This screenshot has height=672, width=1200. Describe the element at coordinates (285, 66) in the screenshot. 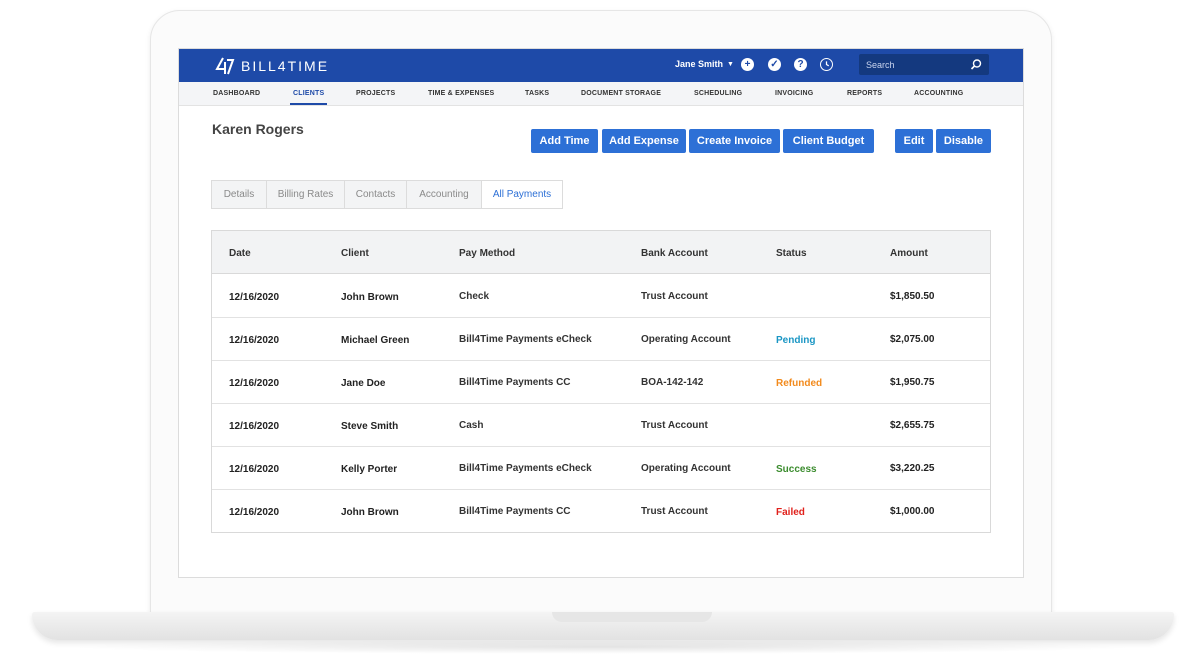

I see `logo-text: BILL4TIME` at that location.